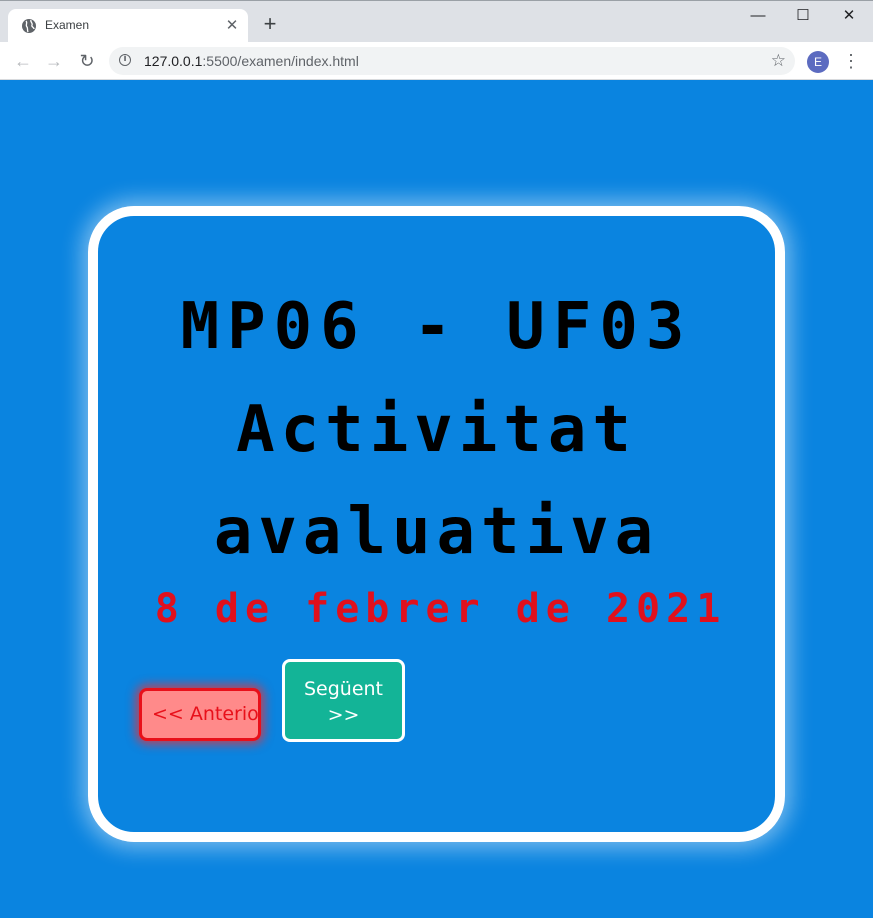 Image resolution: width=873 pixels, height=918 pixels. I want to click on window-close-icon: ✕, so click(849, 16).